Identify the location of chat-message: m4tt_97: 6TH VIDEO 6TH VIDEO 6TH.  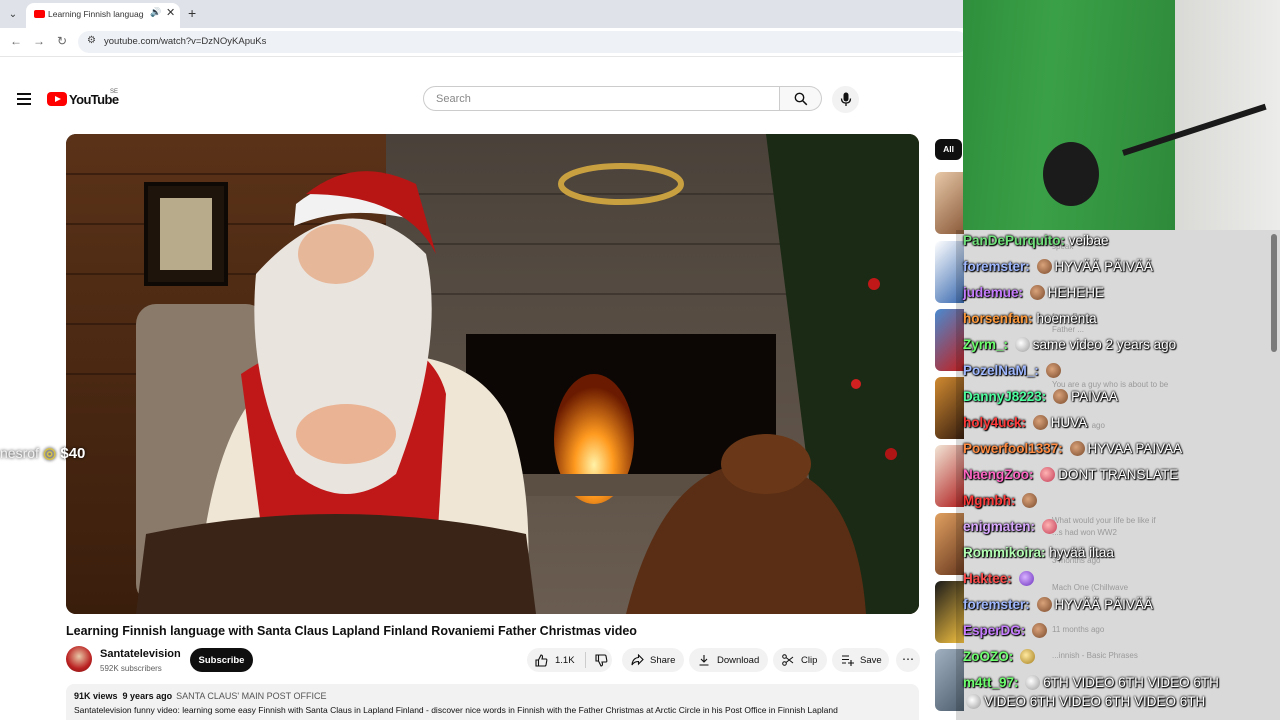
(1091, 682).